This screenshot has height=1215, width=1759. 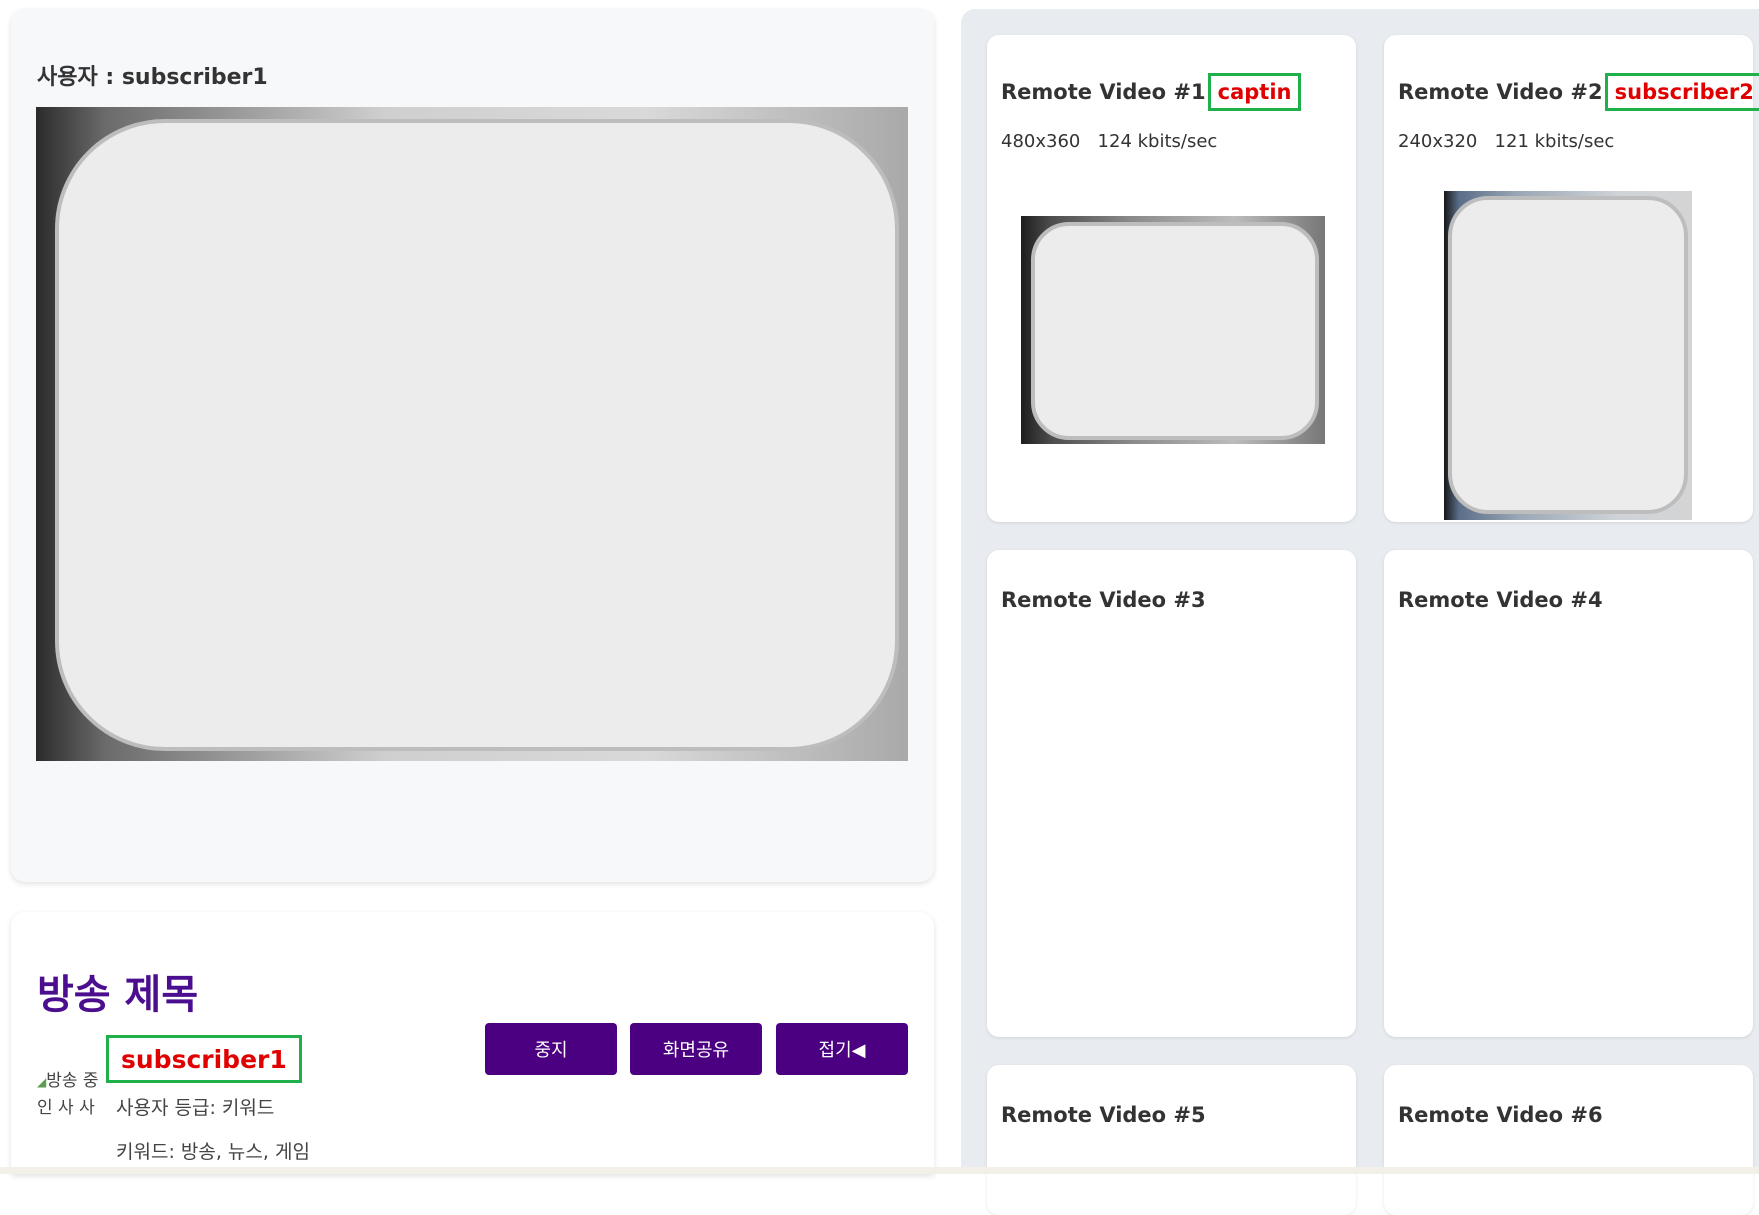 What do you see at coordinates (842, 1049) in the screenshot?
I see `collapse-button: 접기◀` at bounding box center [842, 1049].